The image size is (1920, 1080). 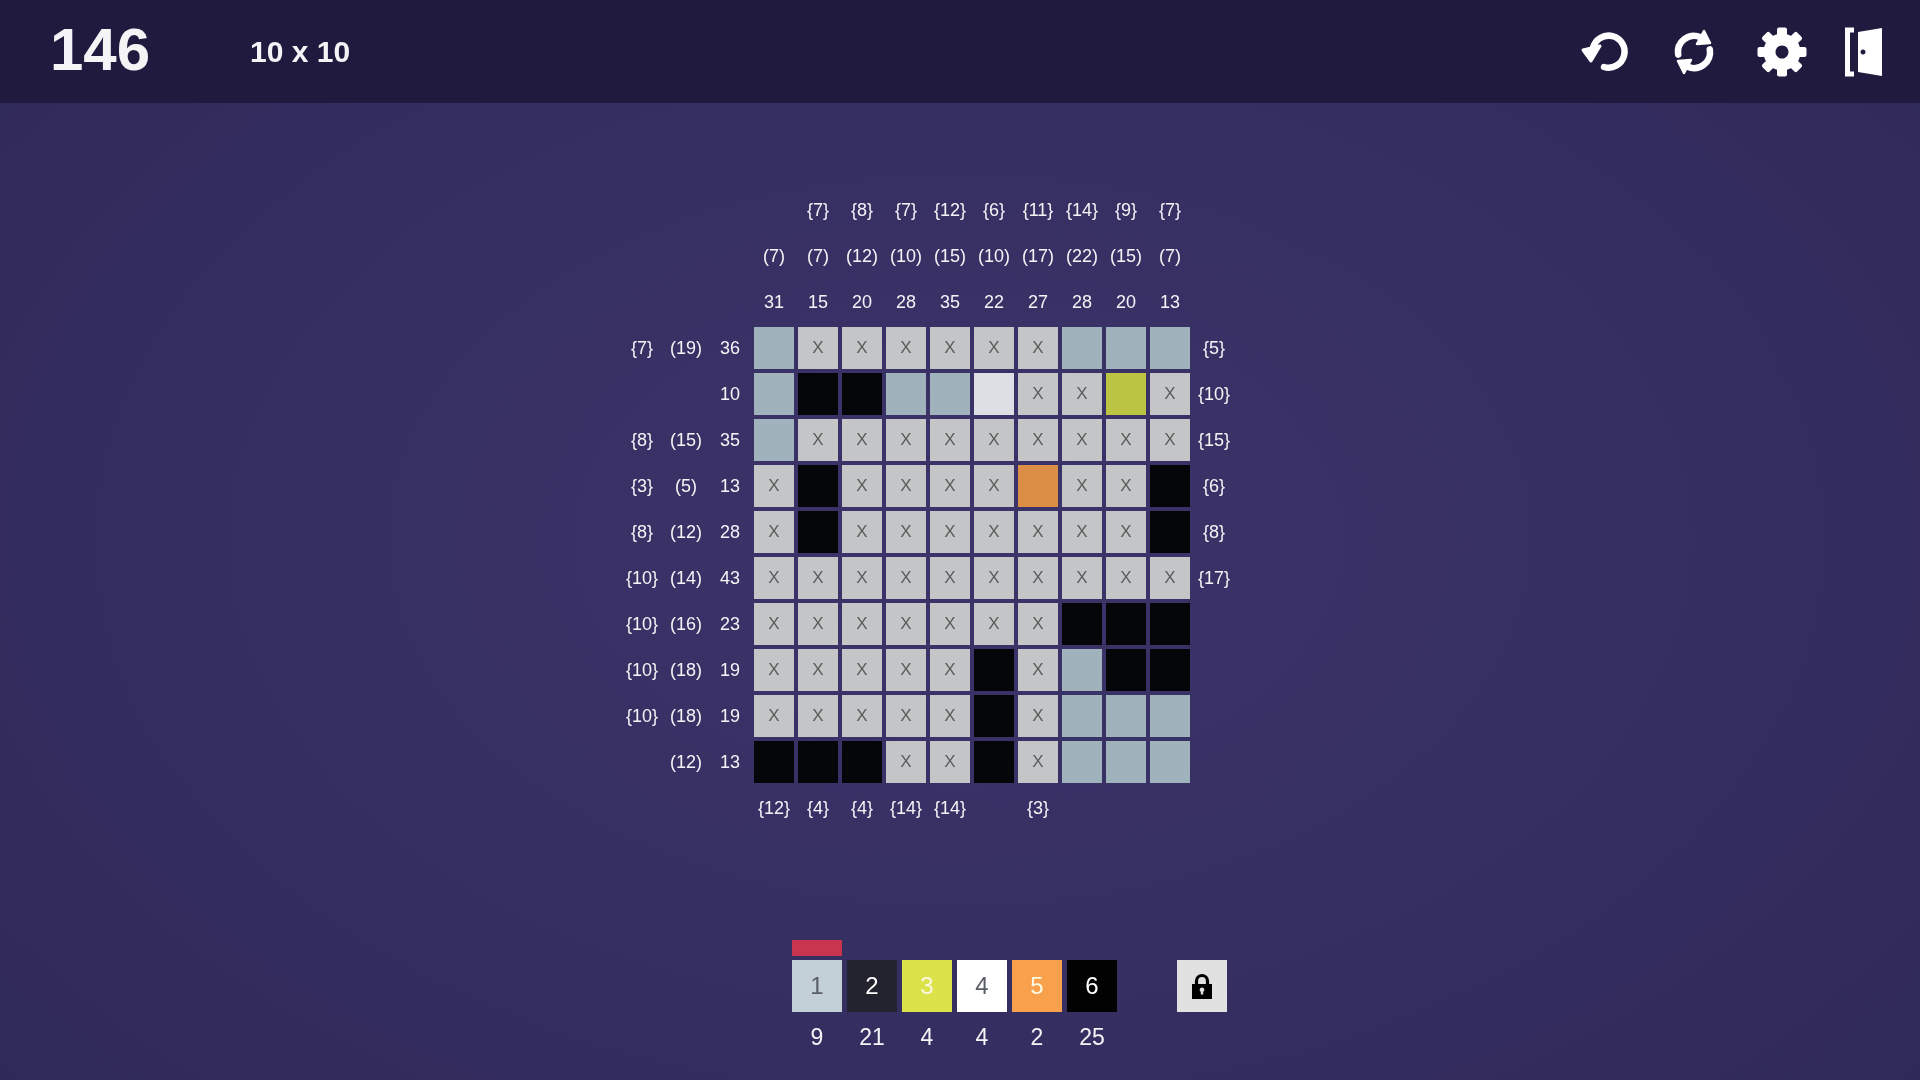 What do you see at coordinates (817, 986) in the screenshot?
I see `color-swatch: 1` at bounding box center [817, 986].